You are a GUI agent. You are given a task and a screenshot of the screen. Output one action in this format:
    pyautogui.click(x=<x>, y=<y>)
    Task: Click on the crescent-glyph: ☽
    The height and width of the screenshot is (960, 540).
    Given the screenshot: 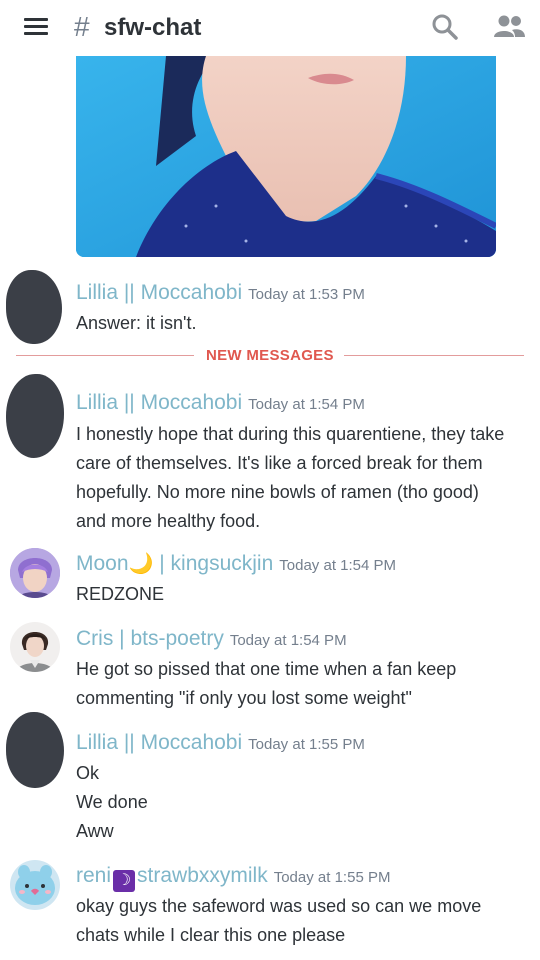 What is the action you would take?
    pyautogui.click(x=124, y=880)
    